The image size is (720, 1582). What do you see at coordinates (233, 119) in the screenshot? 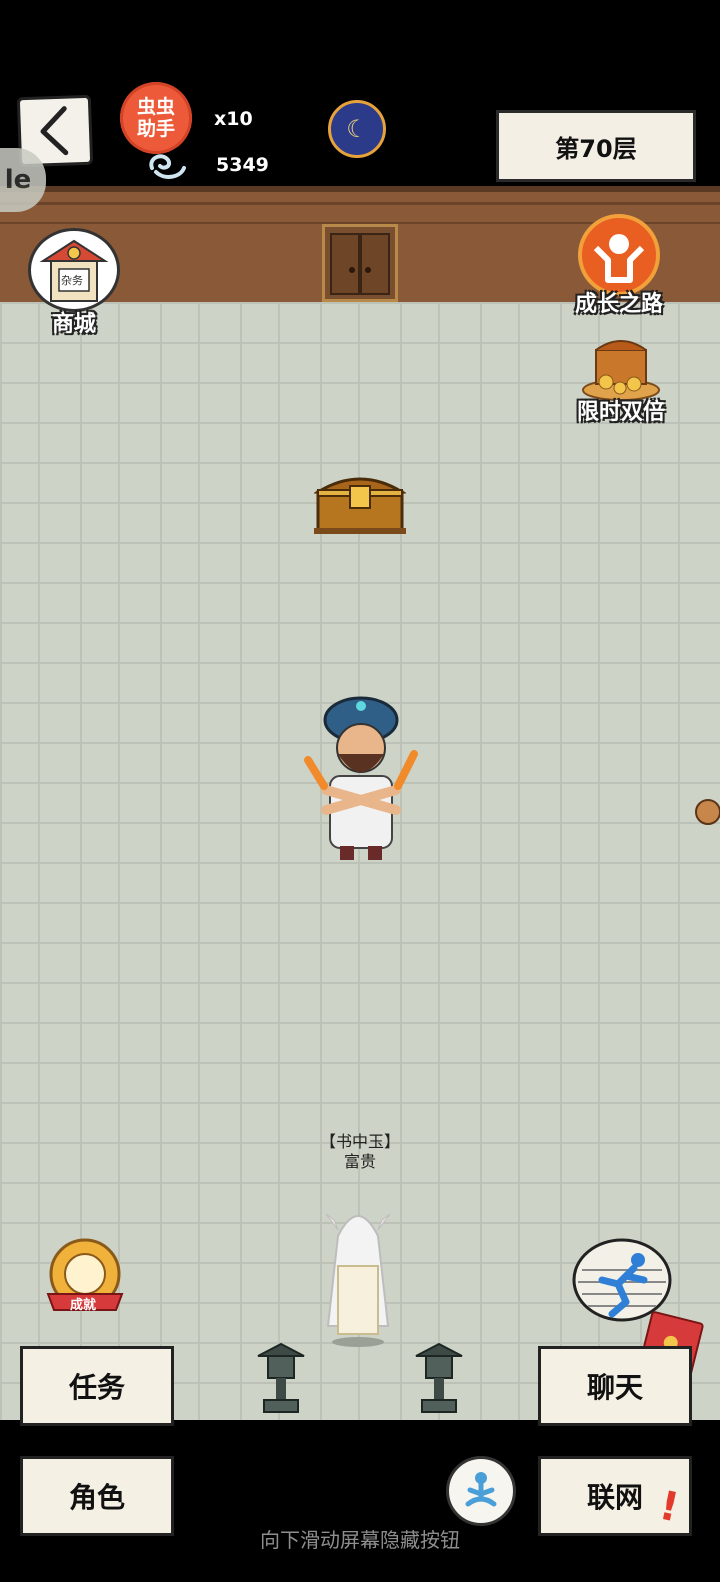
I see `helper-count: x10` at bounding box center [233, 119].